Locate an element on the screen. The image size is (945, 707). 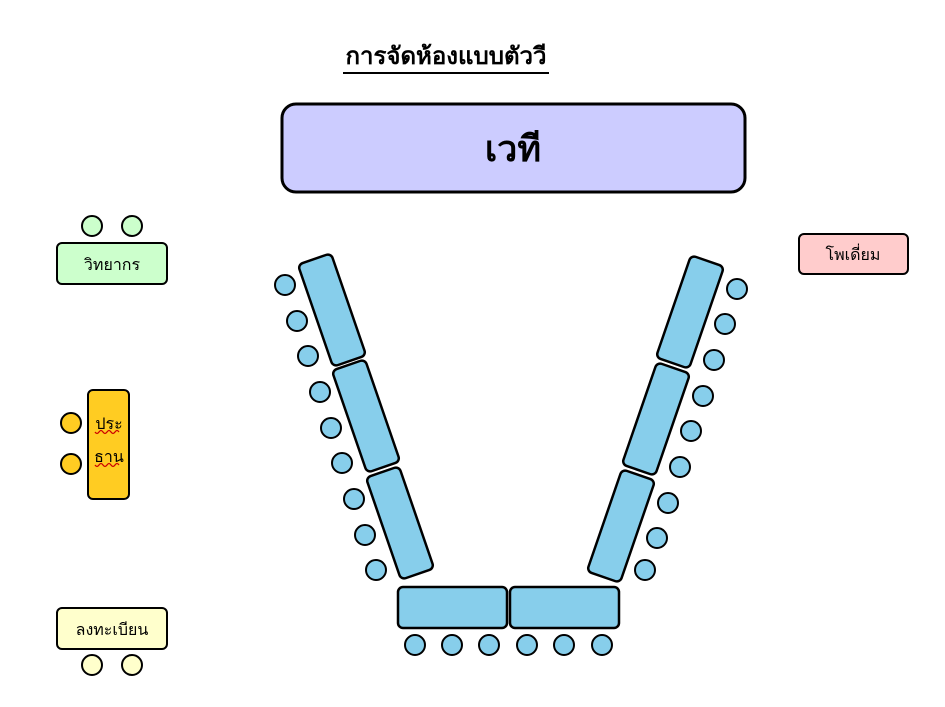
bottom-tables is located at coordinates (508, 607).